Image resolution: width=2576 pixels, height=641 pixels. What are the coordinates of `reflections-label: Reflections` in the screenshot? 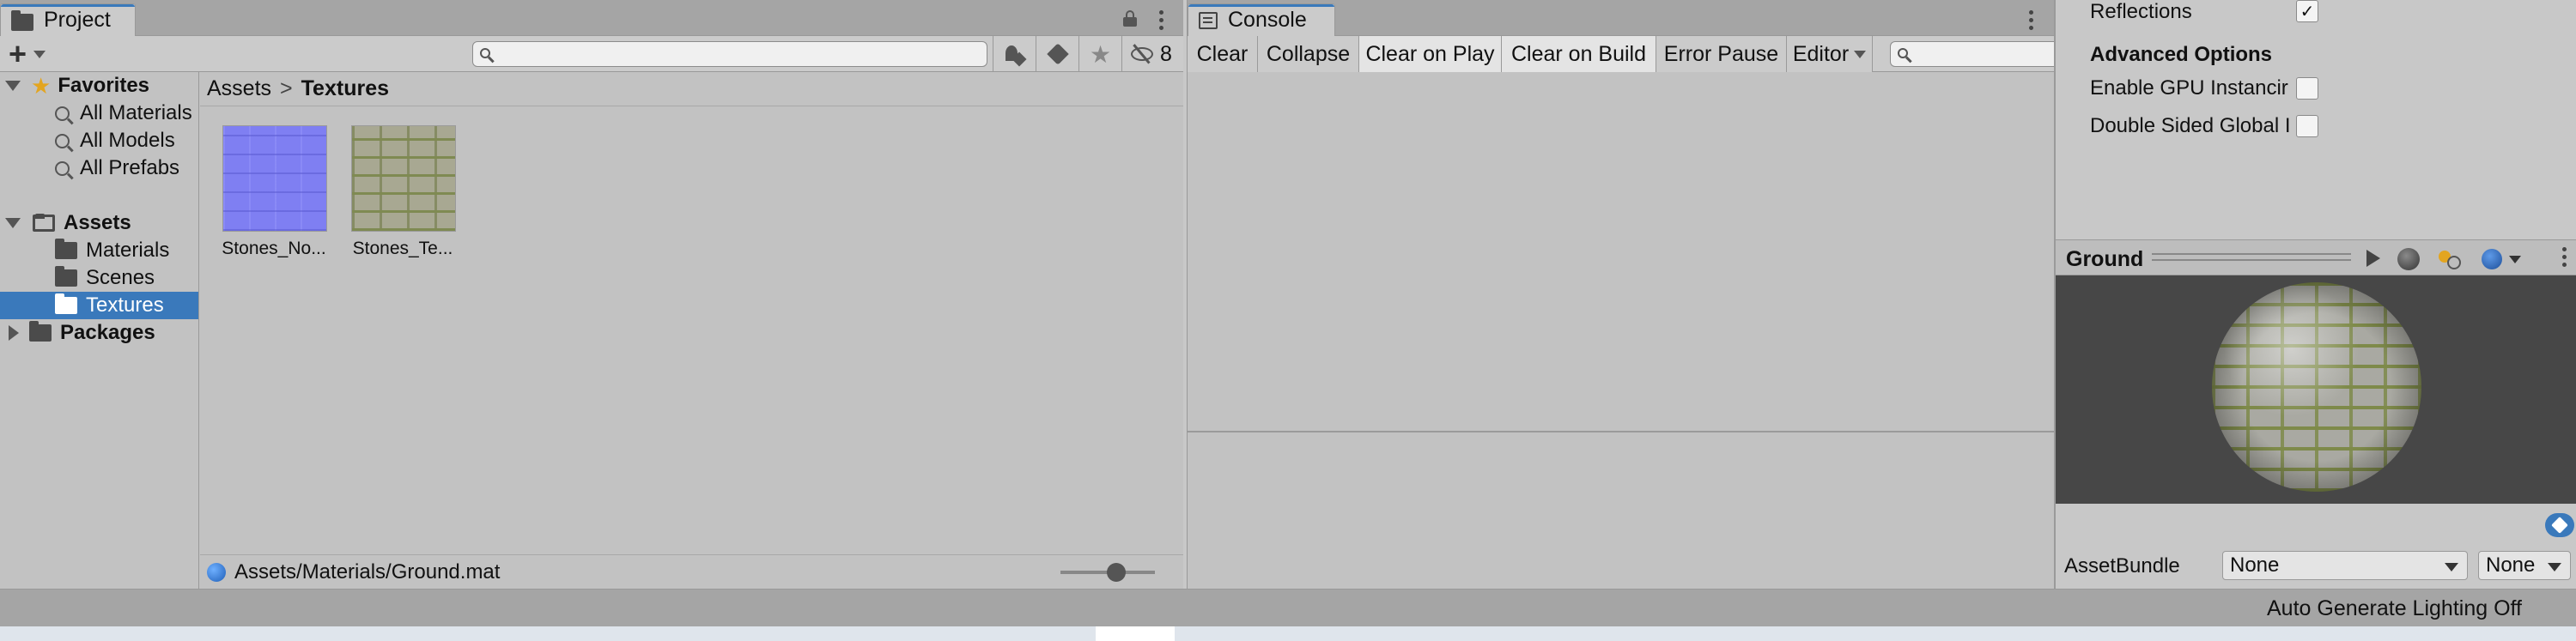 It's located at (2141, 12).